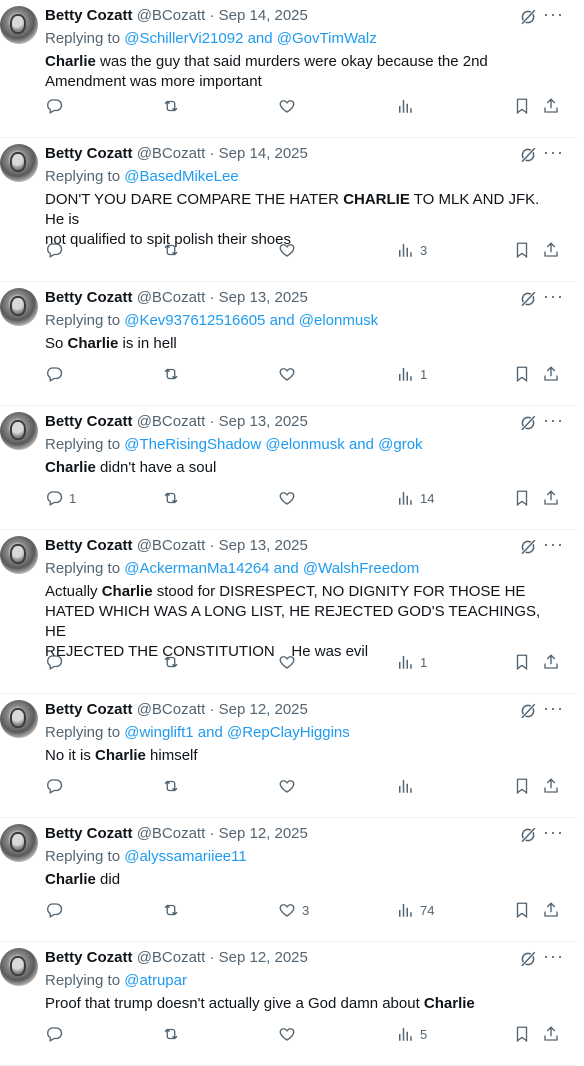 This screenshot has width=584, height=1066. I want to click on like-button: 3, so click(293, 910).